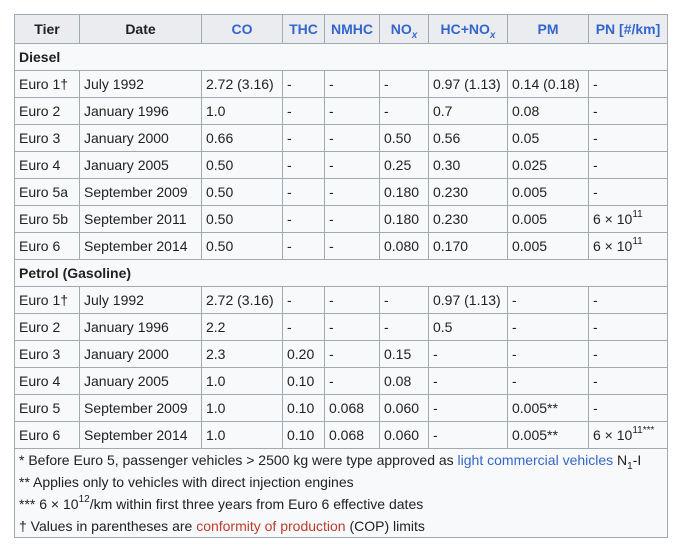 This screenshot has height=554, width=693. What do you see at coordinates (628, 435) in the screenshot?
I see `cell-pn: 6 × 1011***` at bounding box center [628, 435].